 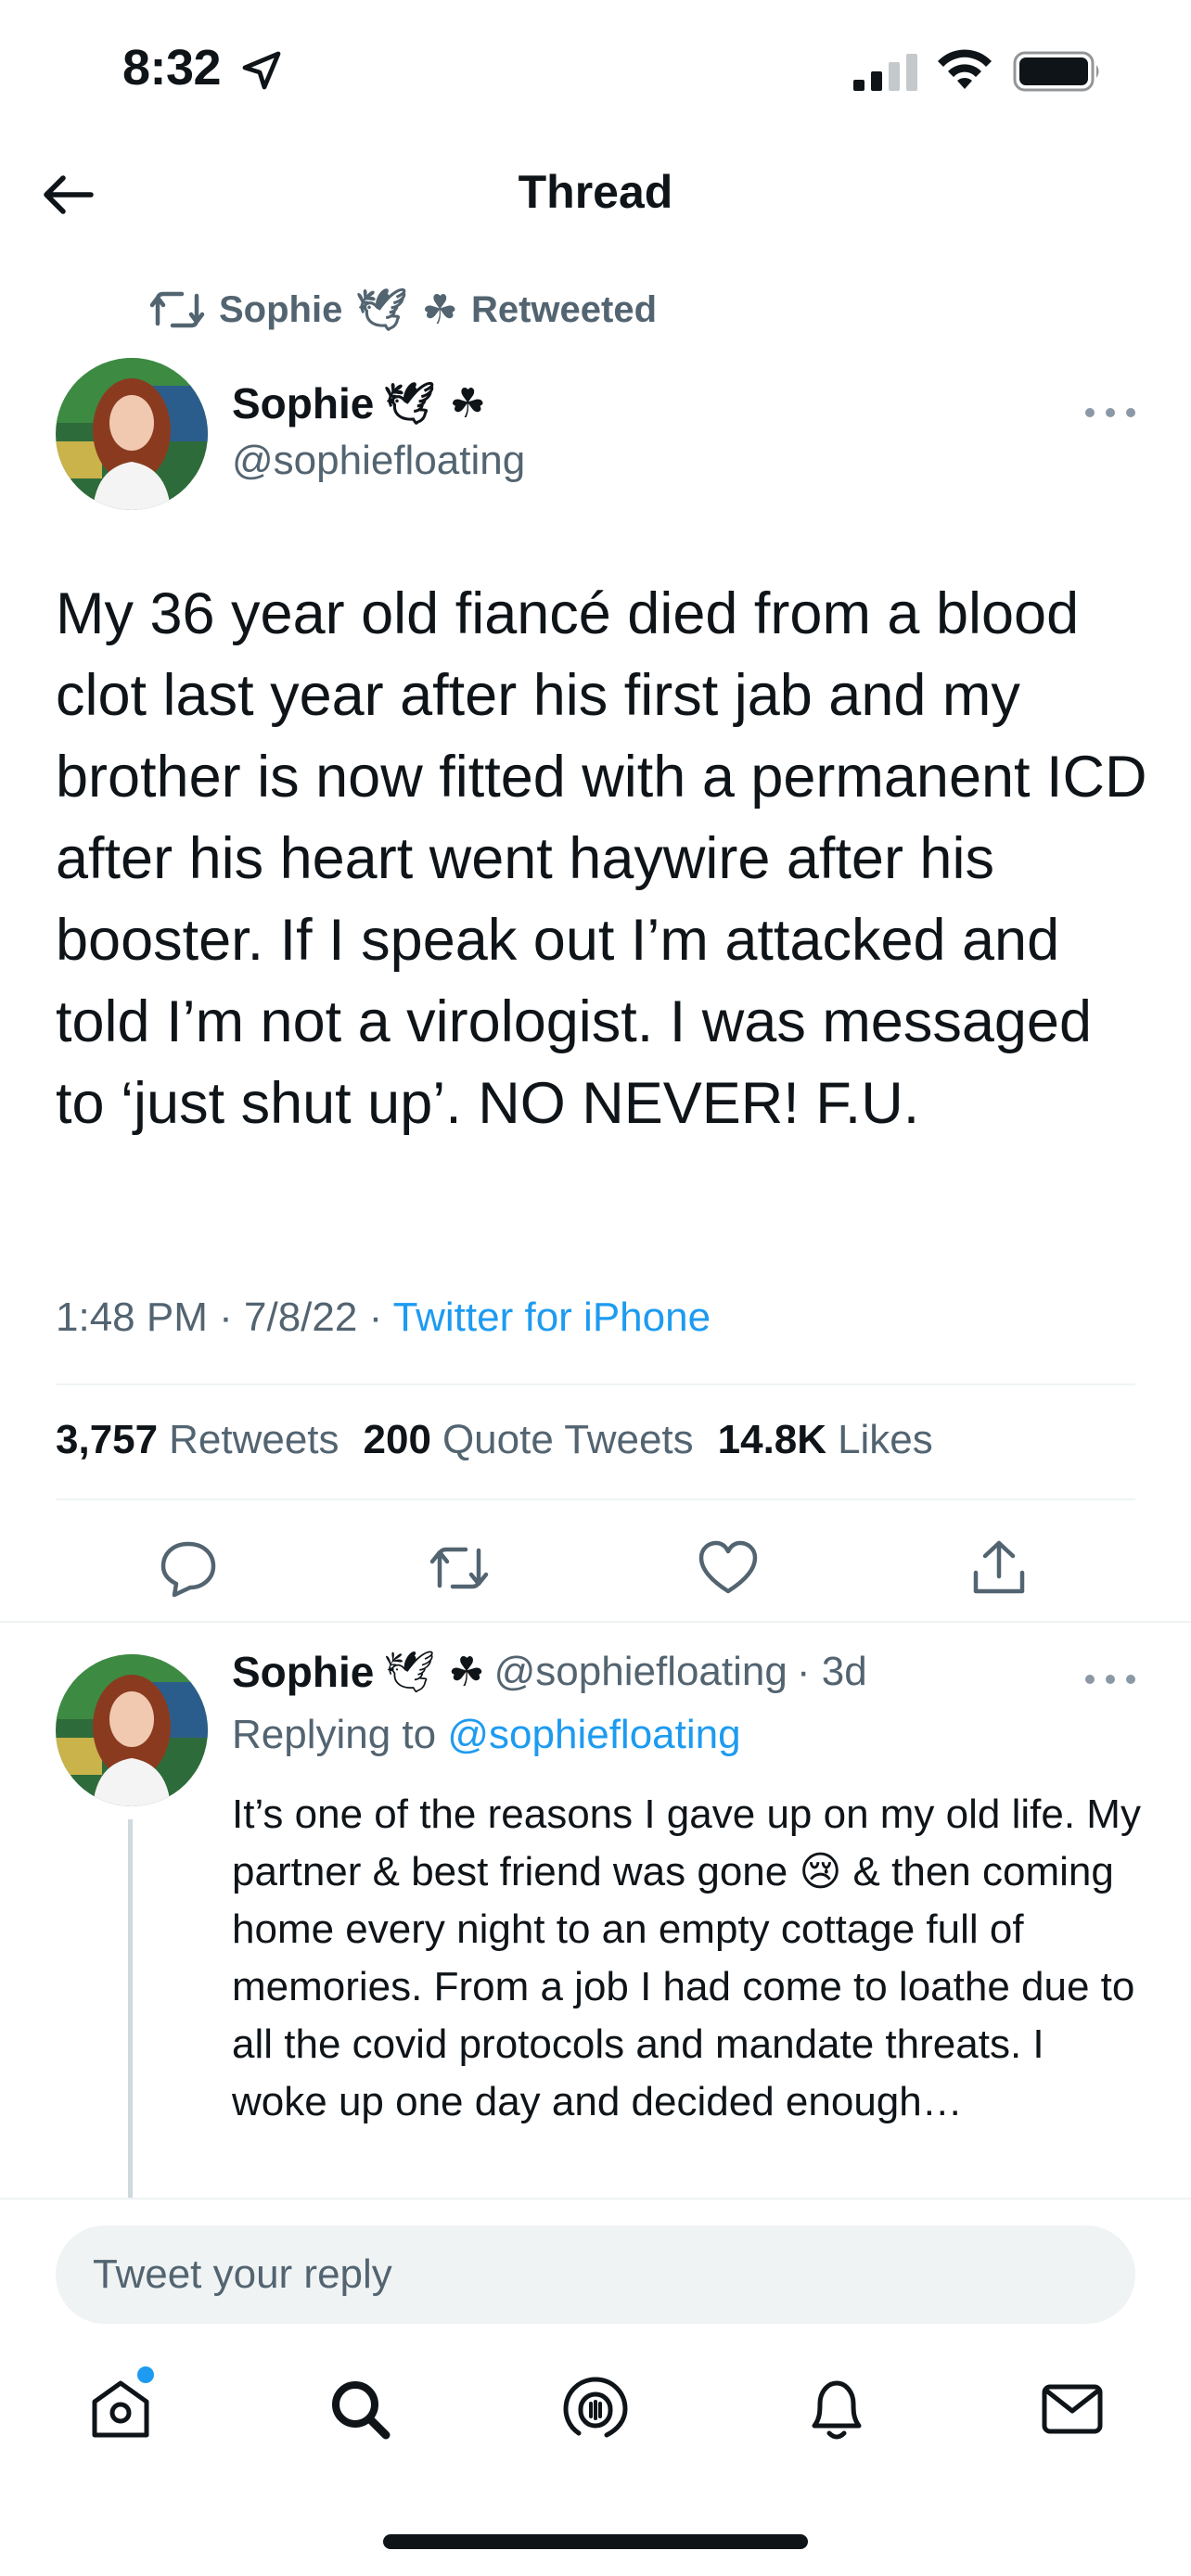 I want to click on reply-icon, so click(x=188, y=1568).